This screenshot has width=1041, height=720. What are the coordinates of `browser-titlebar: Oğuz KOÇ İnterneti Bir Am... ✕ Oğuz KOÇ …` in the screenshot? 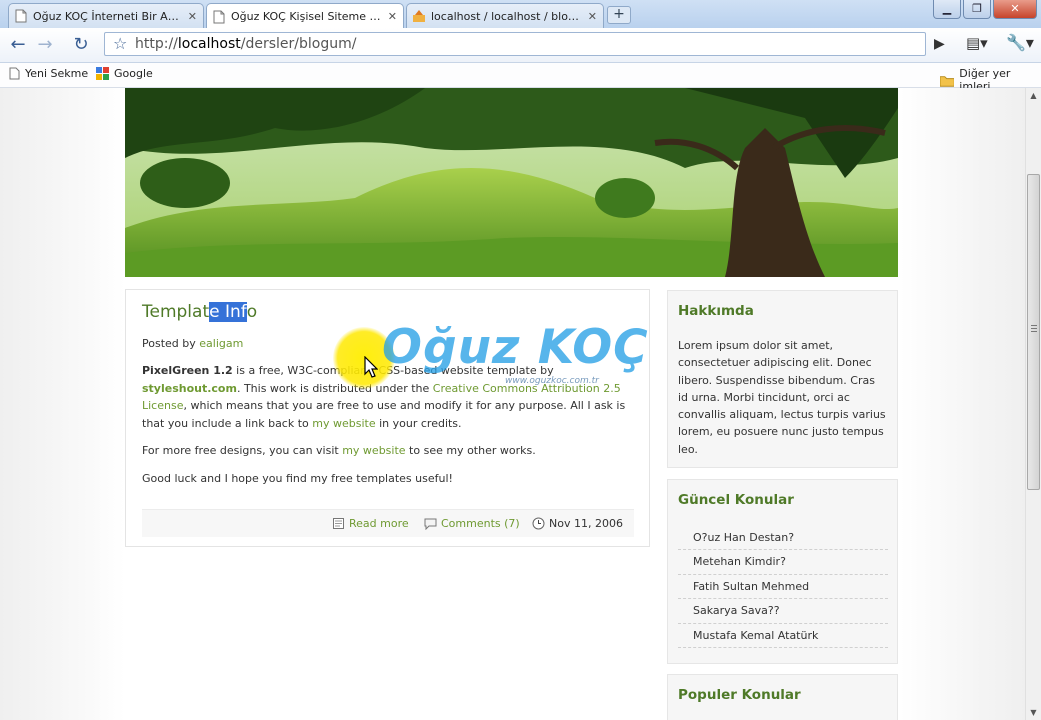 It's located at (520, 14).